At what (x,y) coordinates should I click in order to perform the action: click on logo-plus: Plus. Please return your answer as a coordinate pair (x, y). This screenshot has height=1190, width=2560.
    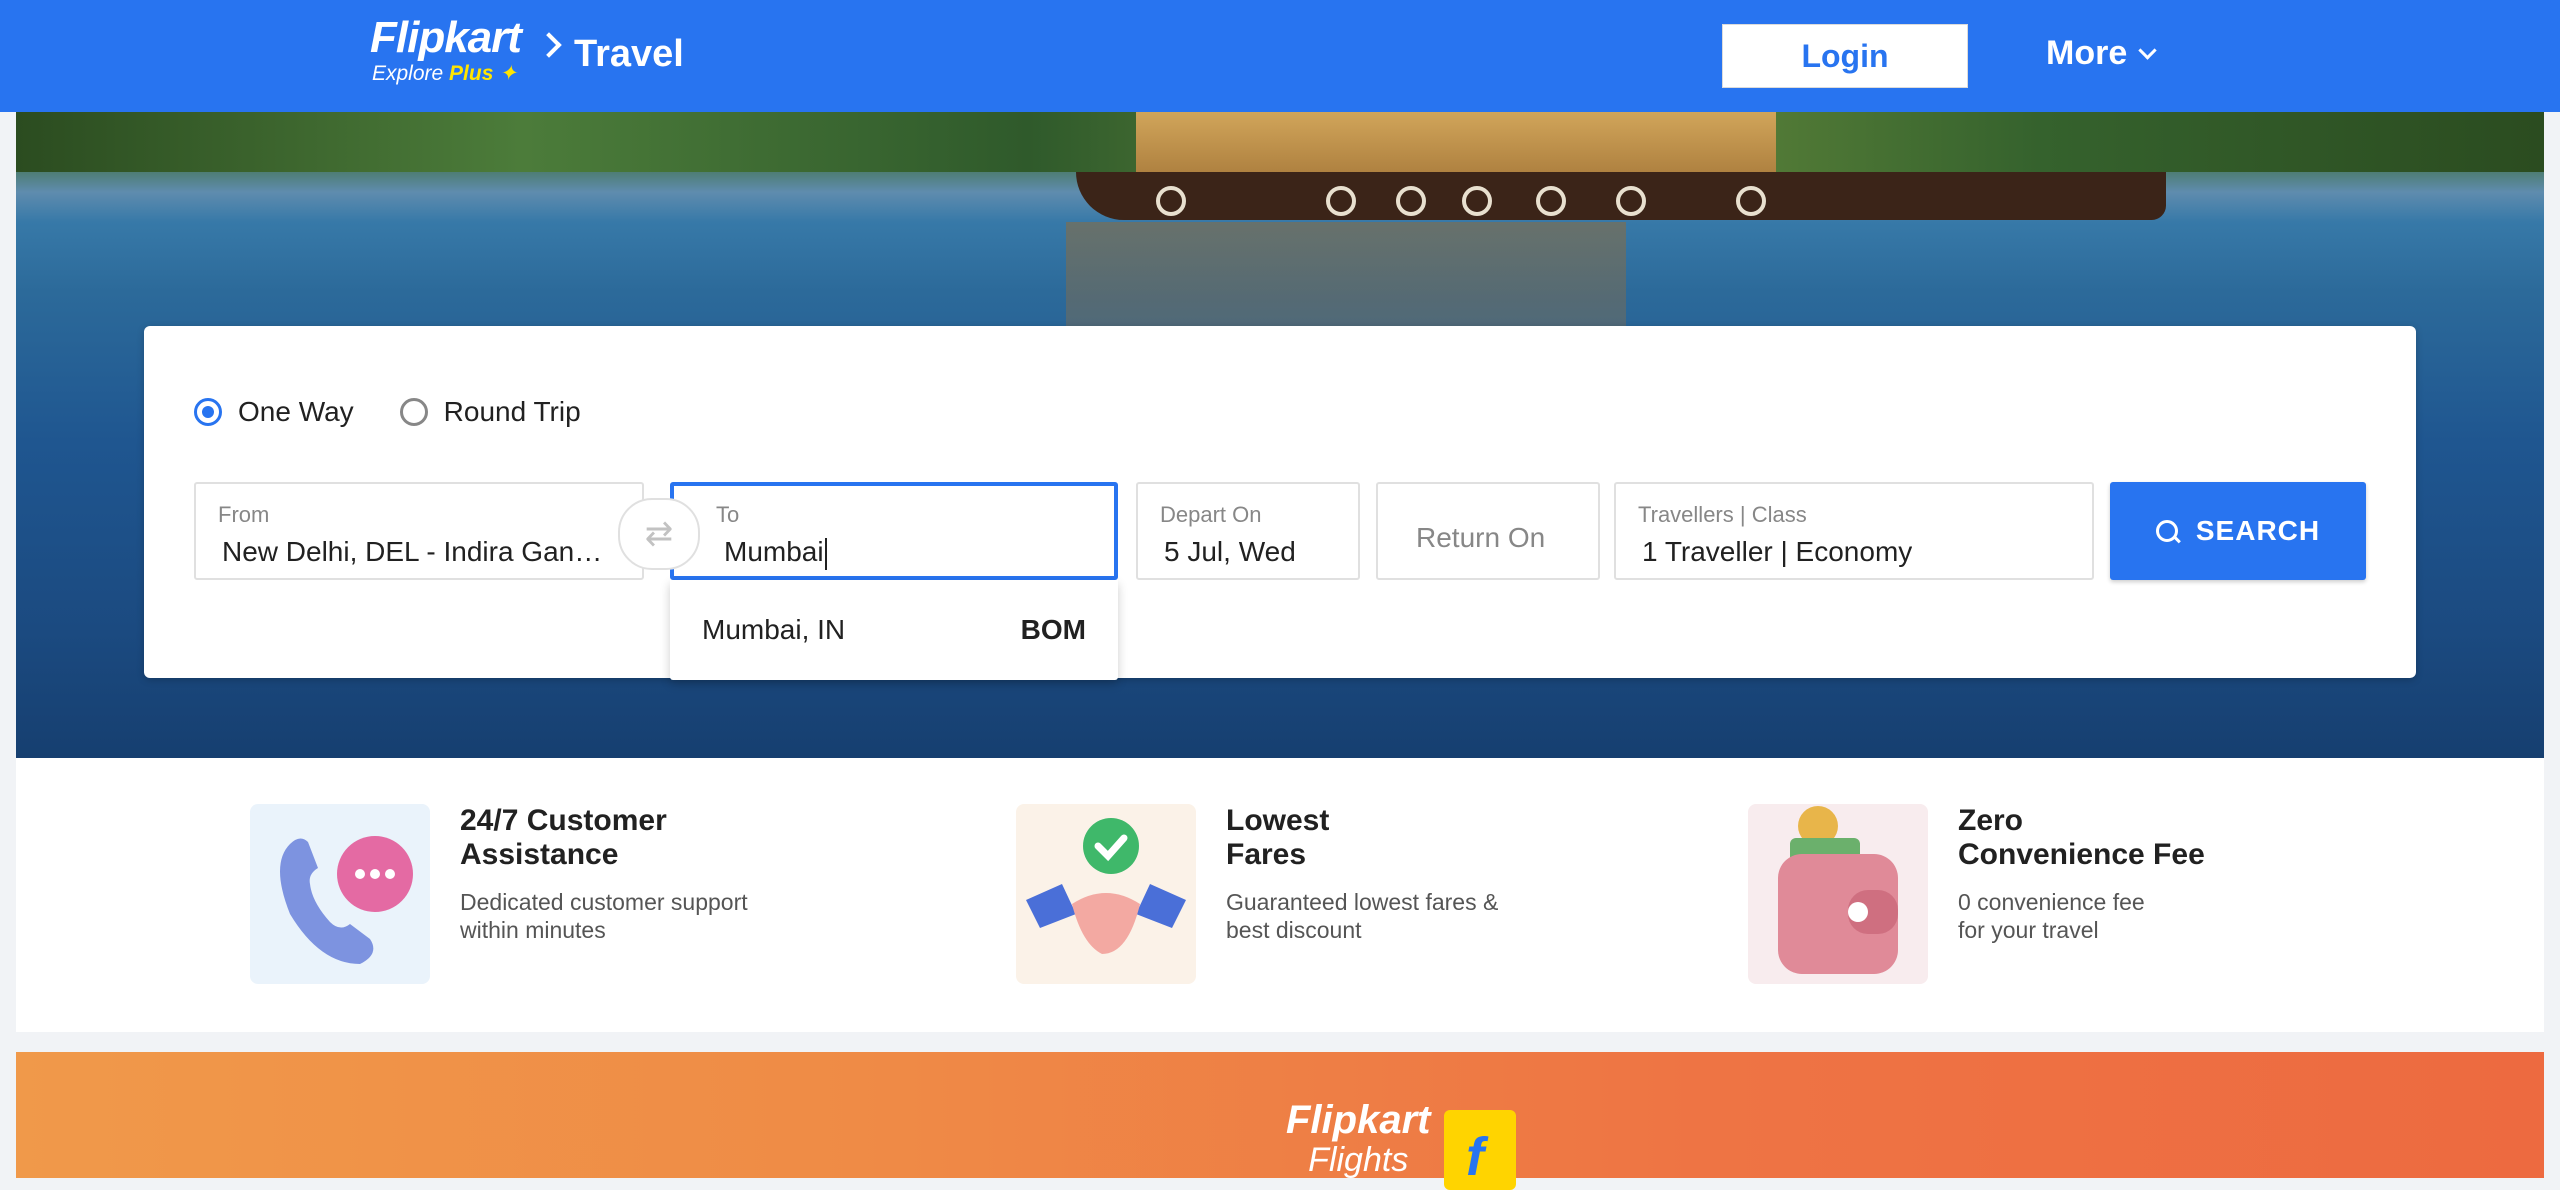
    Looking at the image, I should click on (471, 73).